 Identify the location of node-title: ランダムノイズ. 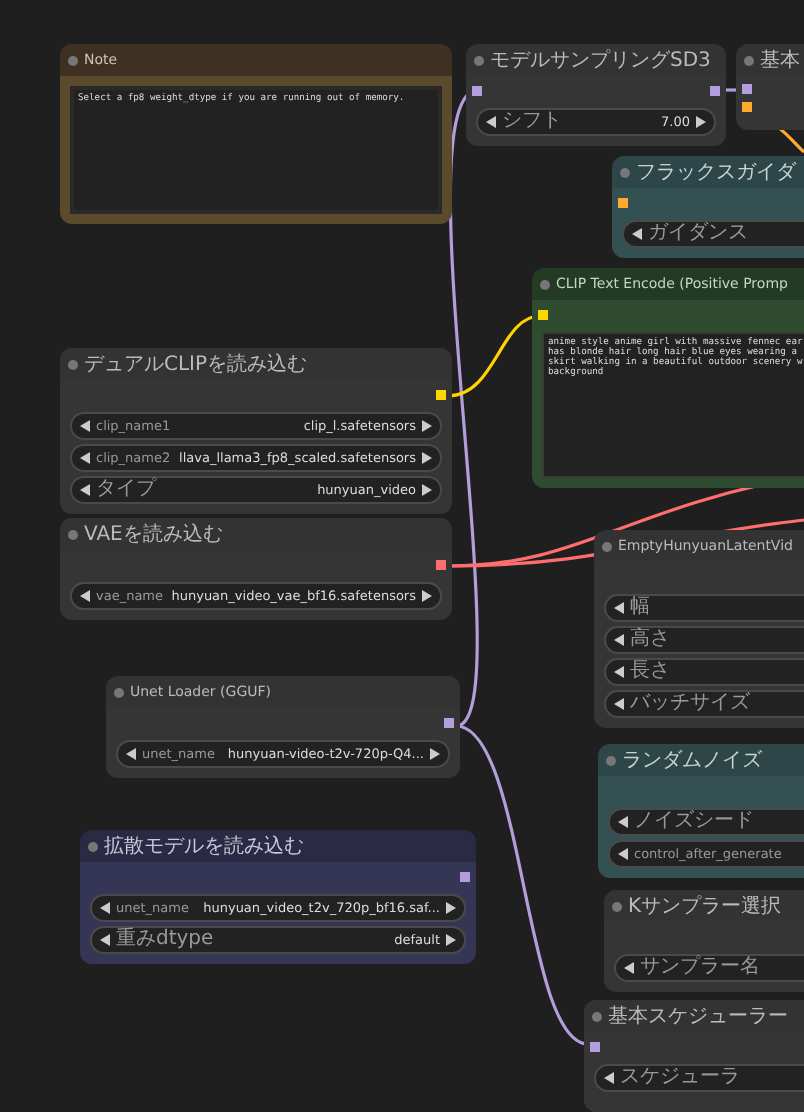
(692, 761).